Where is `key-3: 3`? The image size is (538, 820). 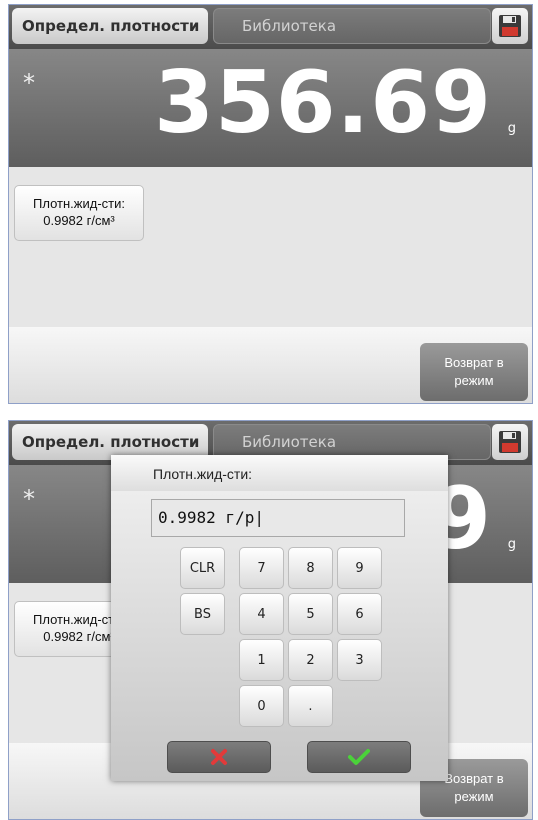 key-3: 3 is located at coordinates (359, 660).